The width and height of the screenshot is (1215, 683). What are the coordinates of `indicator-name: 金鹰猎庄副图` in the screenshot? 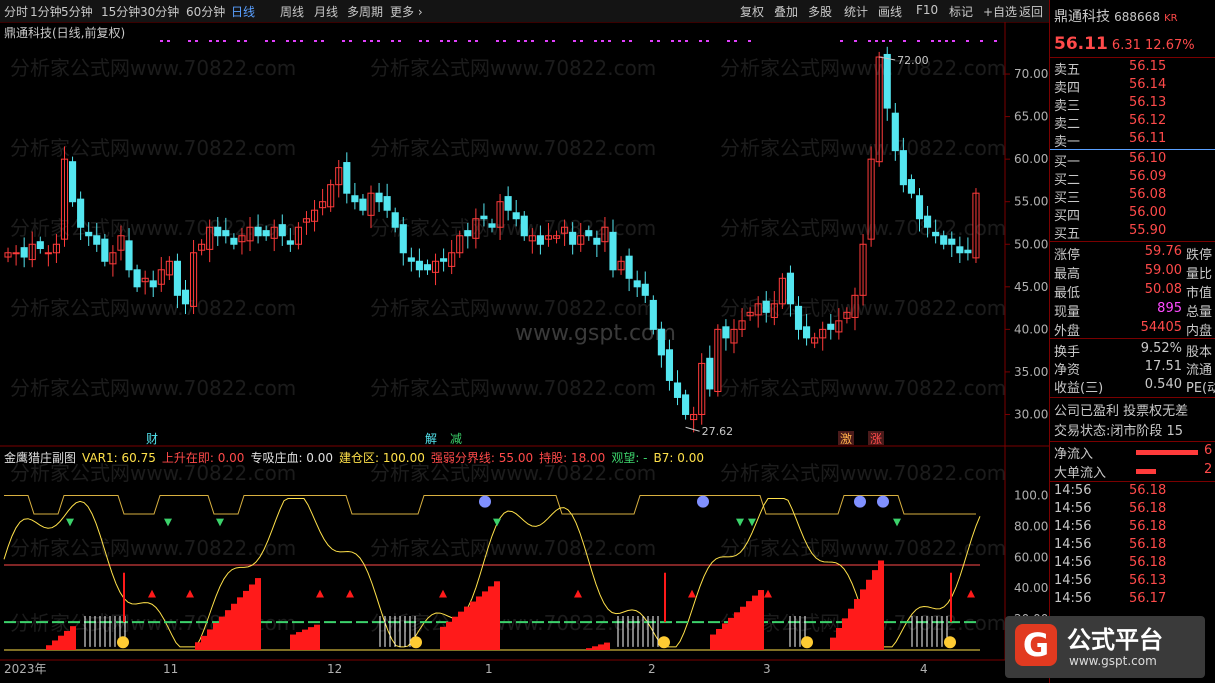 It's located at (40, 458).